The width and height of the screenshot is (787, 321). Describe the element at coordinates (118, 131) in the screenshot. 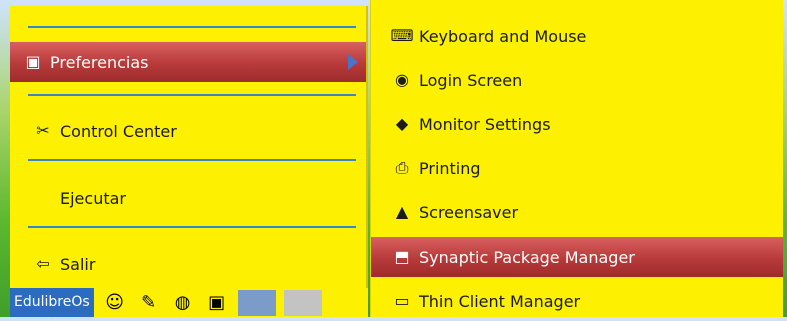

I see `menu-item-label: Control Center` at that location.